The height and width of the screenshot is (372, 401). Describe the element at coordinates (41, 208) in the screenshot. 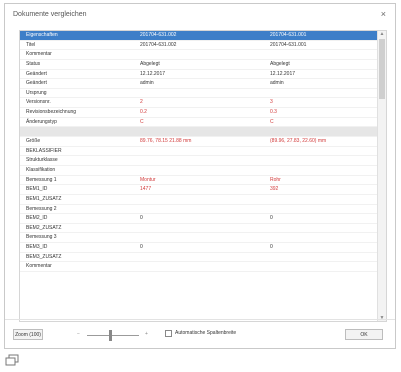

I see `property-name-cell: Bemessung 2` at that location.